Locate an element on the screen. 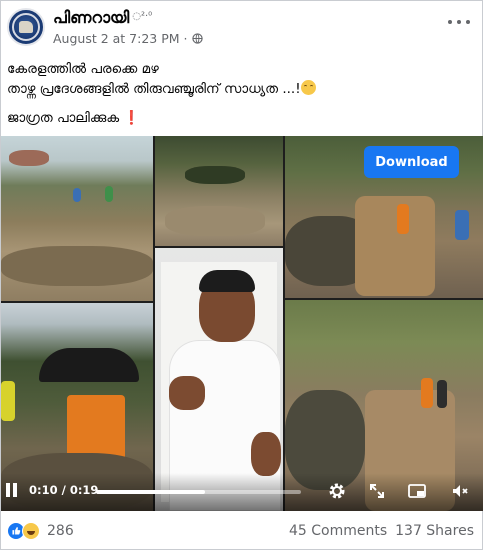 Image resolution: width=483 pixels, height=550 pixels. umbrella is located at coordinates (89, 365).